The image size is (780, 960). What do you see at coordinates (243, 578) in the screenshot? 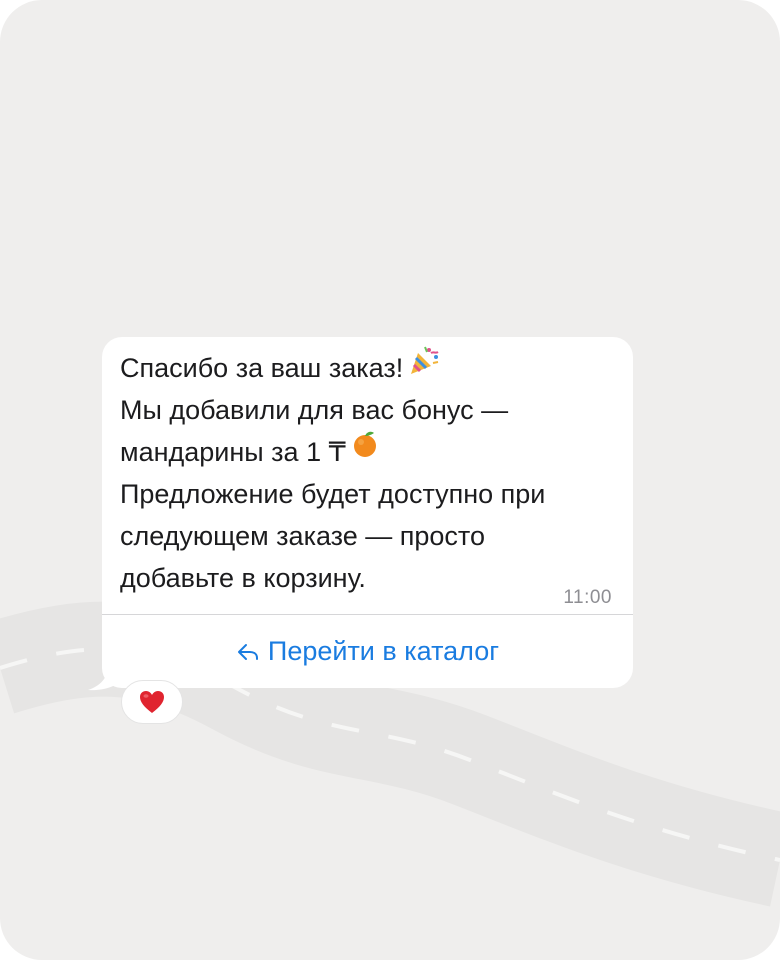
I see `message-line: добавьте в корзину.` at bounding box center [243, 578].